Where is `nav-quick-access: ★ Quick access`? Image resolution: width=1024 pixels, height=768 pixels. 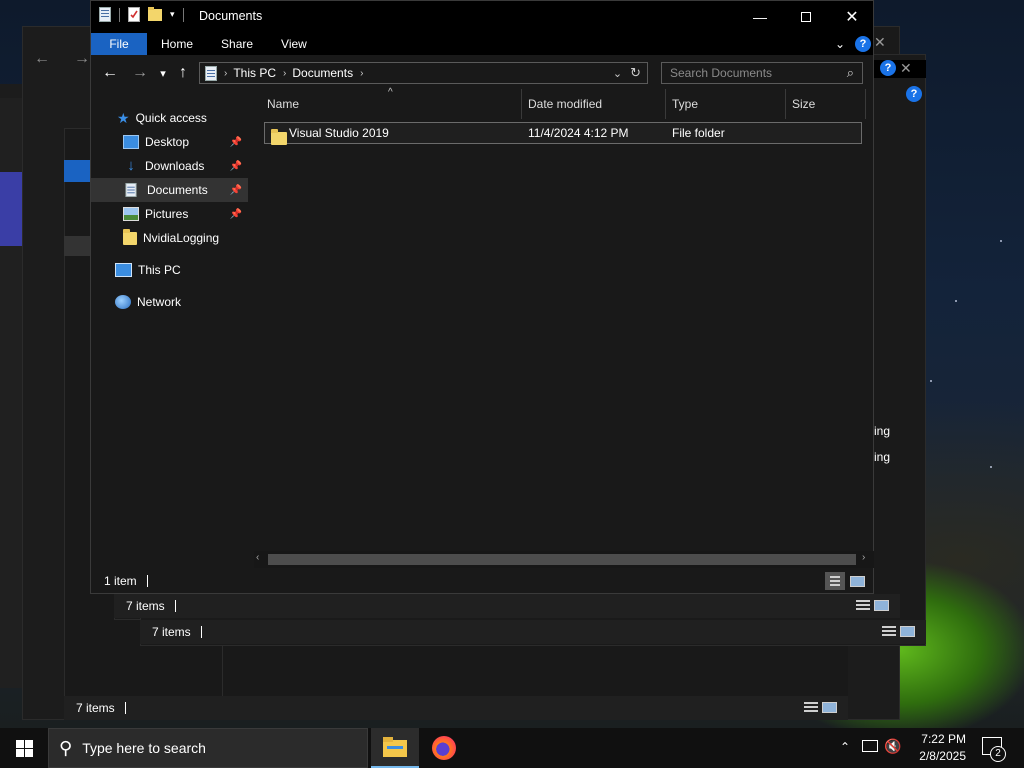
nav-quick-access: ★ Quick access is located at coordinates (169, 118).